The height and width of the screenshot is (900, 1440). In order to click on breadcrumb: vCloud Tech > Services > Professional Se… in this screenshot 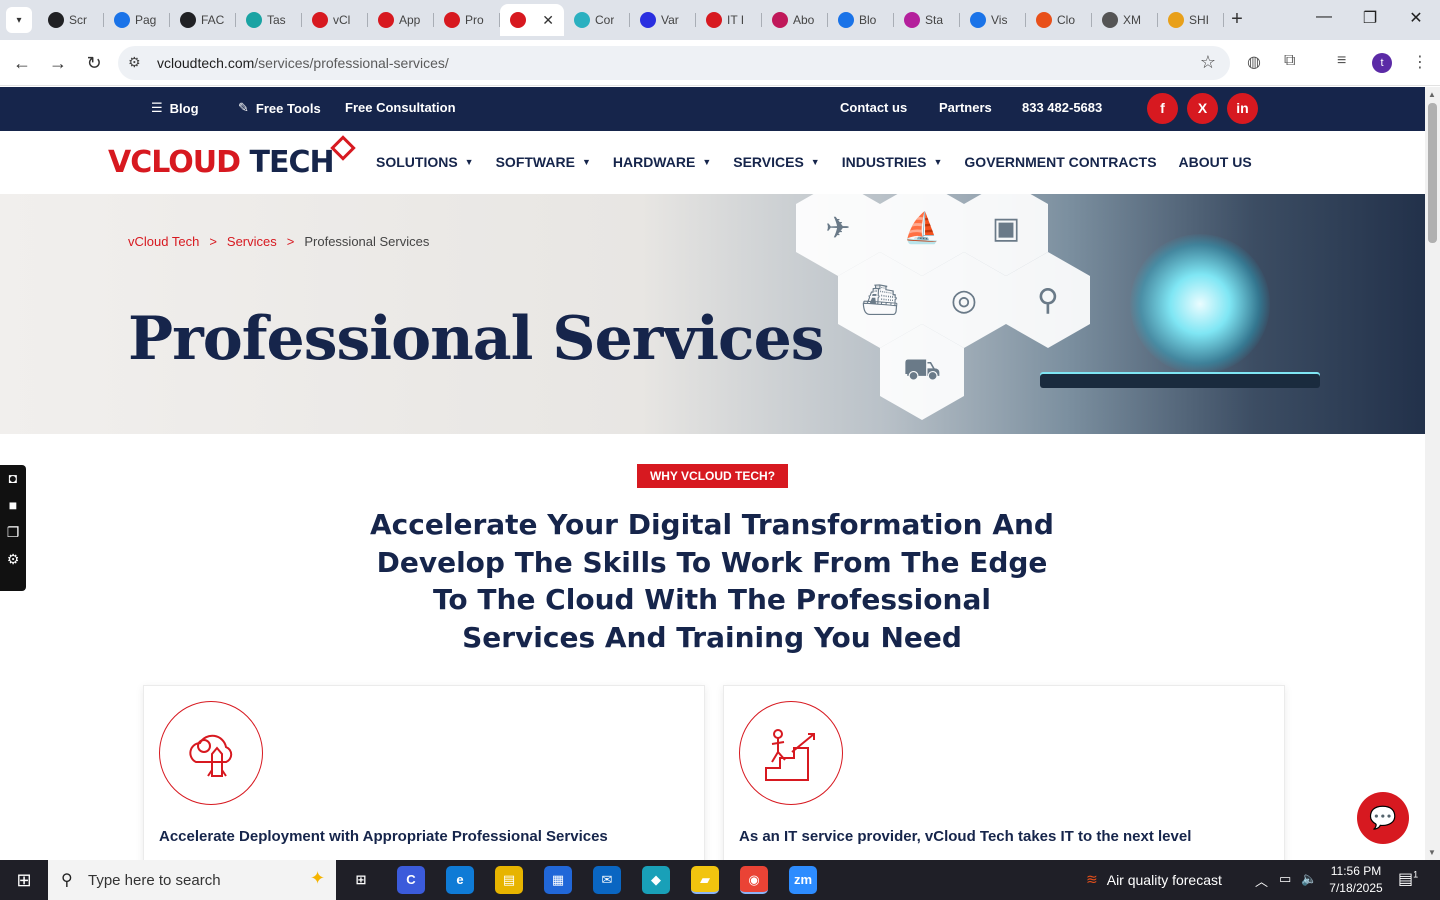, I will do `click(279, 241)`.